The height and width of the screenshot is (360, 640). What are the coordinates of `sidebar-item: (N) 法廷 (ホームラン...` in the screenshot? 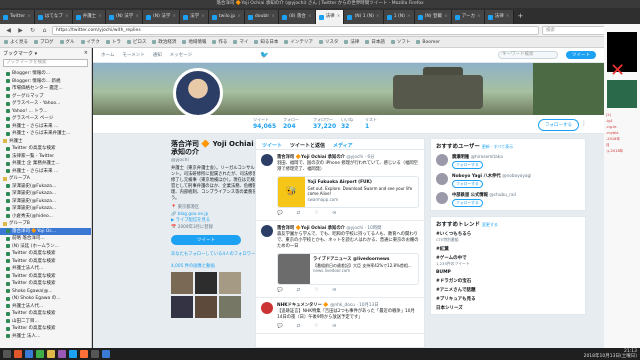 It's located at (45, 247).